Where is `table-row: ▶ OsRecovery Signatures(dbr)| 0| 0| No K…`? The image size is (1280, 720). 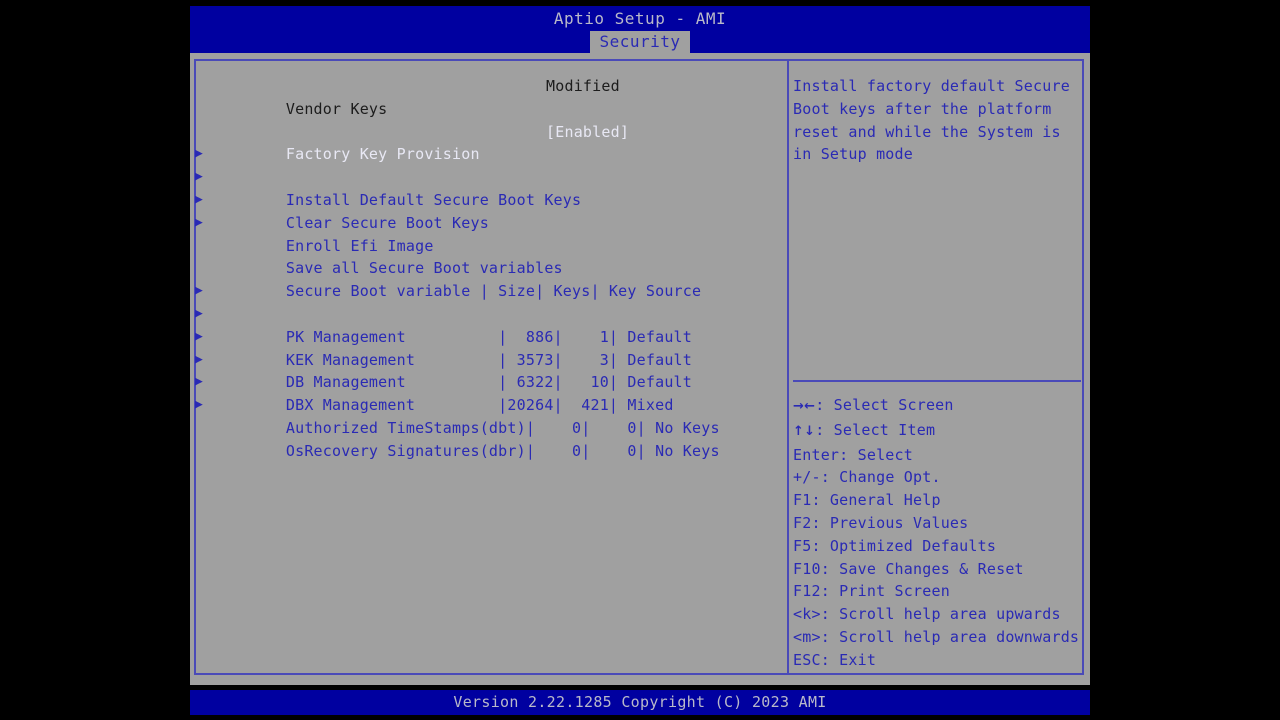
table-row: ▶ OsRecovery Signatures(dbr)| 0| 0| No K… is located at coordinates (488, 427).